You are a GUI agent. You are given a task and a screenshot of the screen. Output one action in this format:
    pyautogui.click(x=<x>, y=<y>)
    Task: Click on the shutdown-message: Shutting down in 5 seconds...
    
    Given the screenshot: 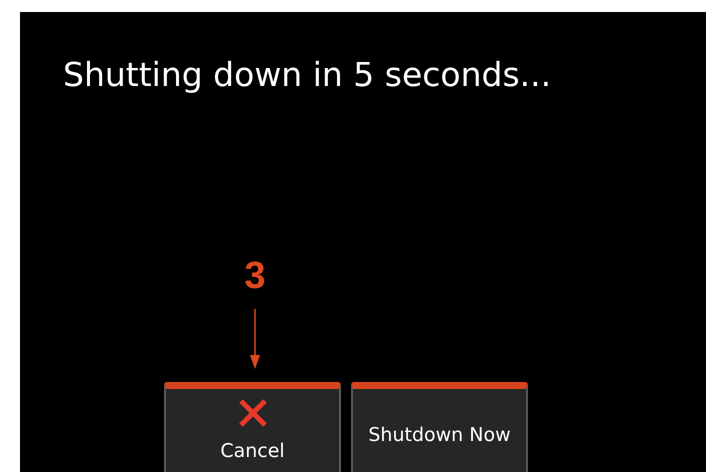 What is the action you would take?
    pyautogui.click(x=307, y=74)
    